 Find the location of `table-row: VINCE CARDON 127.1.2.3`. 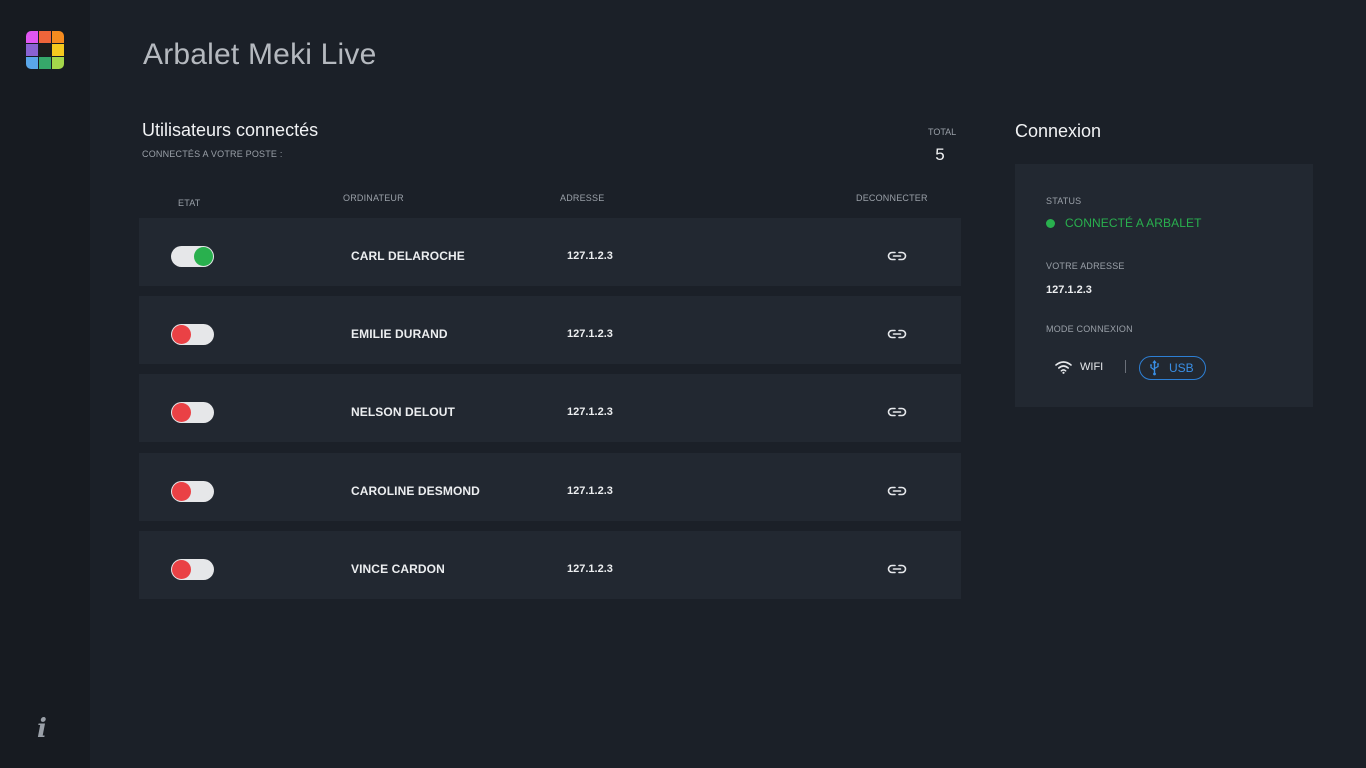

table-row: VINCE CARDON 127.1.2.3 is located at coordinates (550, 565).